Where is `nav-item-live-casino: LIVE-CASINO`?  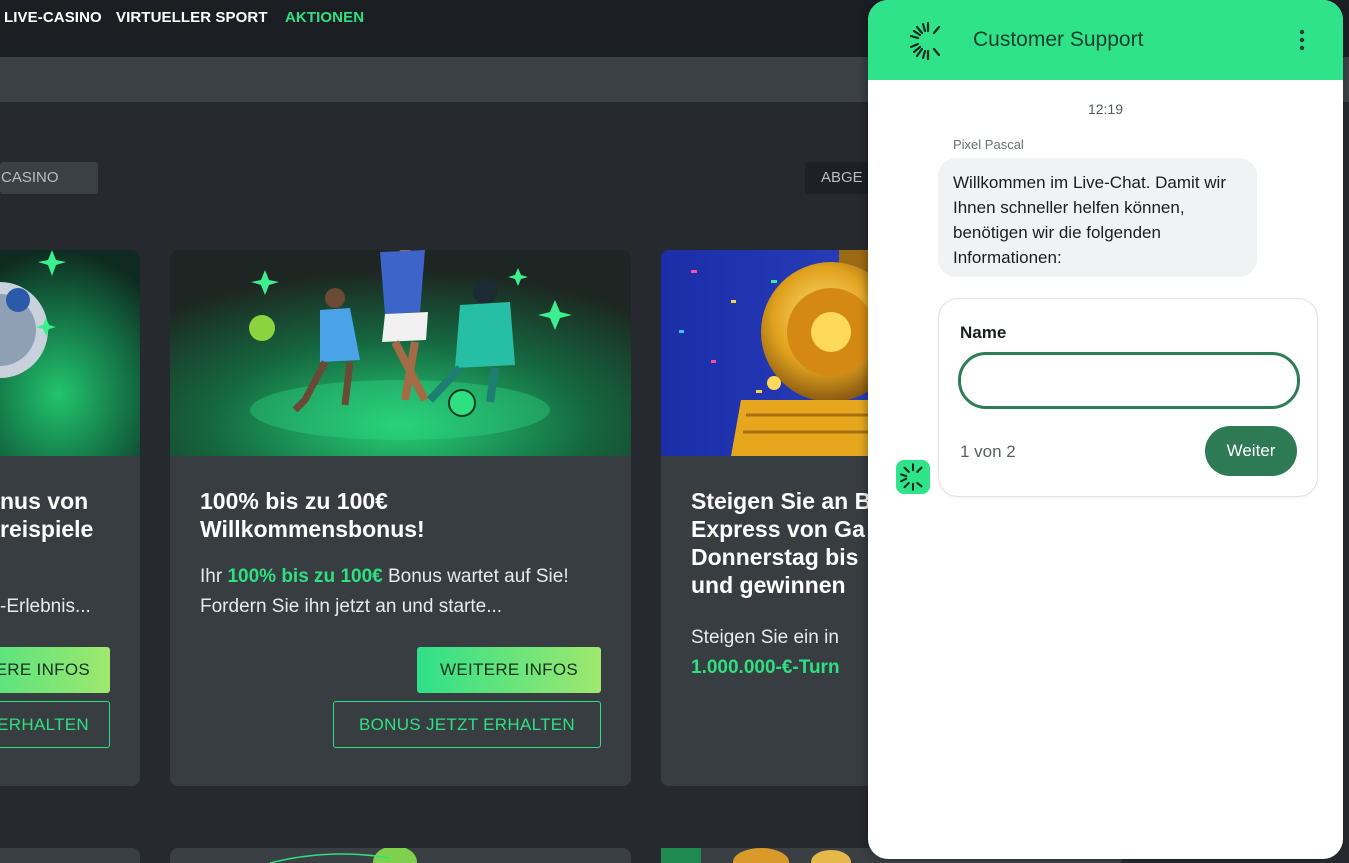
nav-item-live-casino: LIVE-CASINO is located at coordinates (53, 17).